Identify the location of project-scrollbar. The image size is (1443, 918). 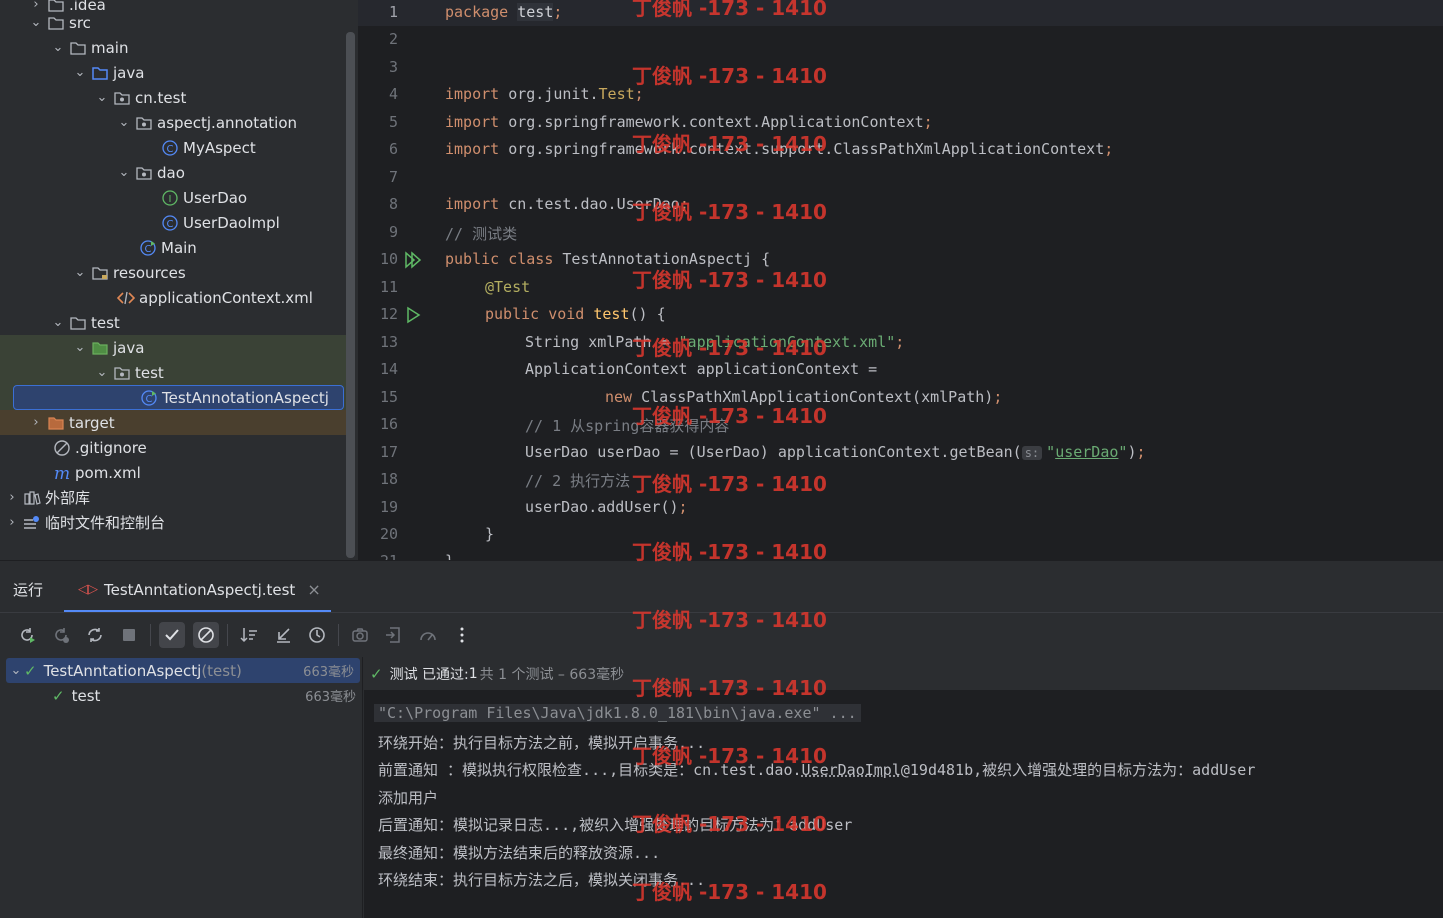
(350, 295).